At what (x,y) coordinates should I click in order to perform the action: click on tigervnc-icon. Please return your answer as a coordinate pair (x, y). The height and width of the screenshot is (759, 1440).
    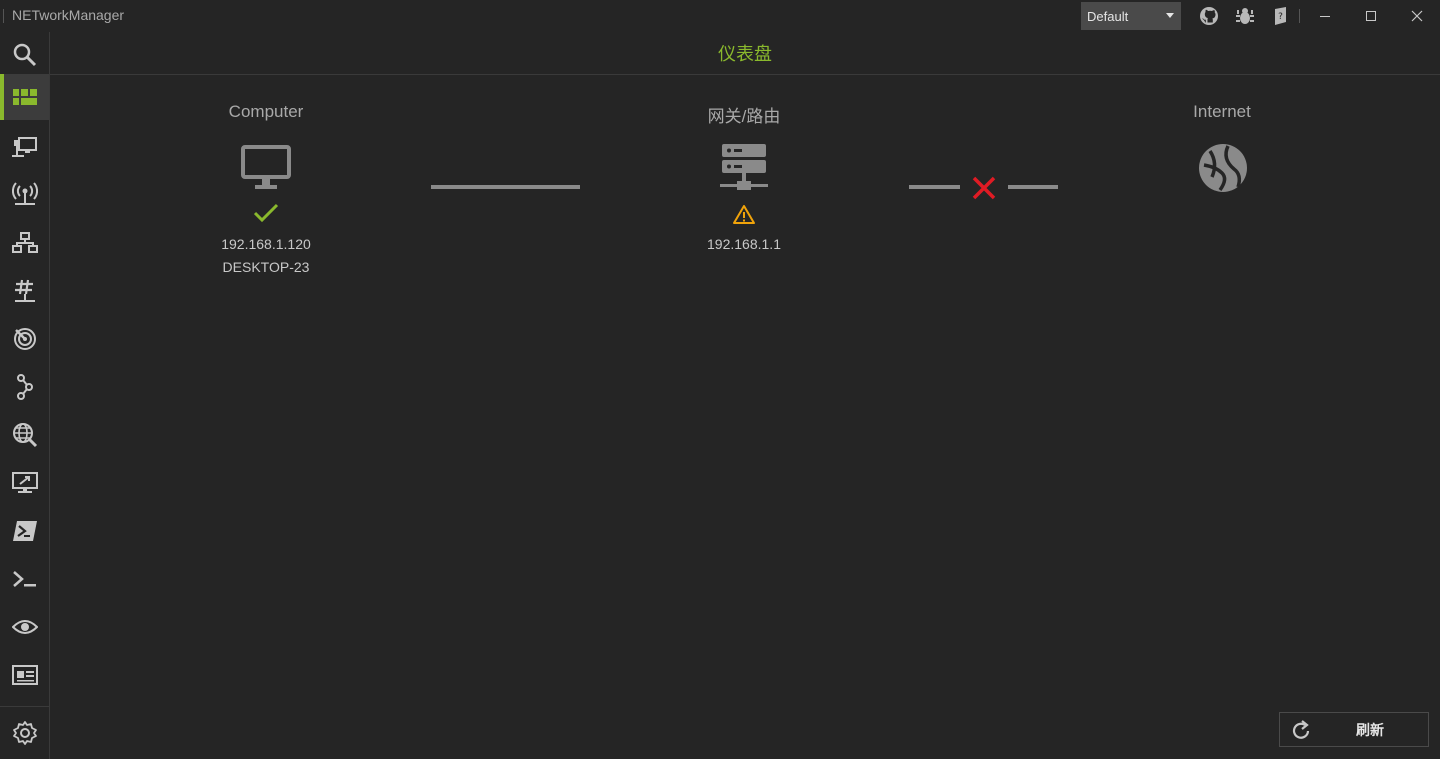
    Looking at the image, I should click on (24, 627).